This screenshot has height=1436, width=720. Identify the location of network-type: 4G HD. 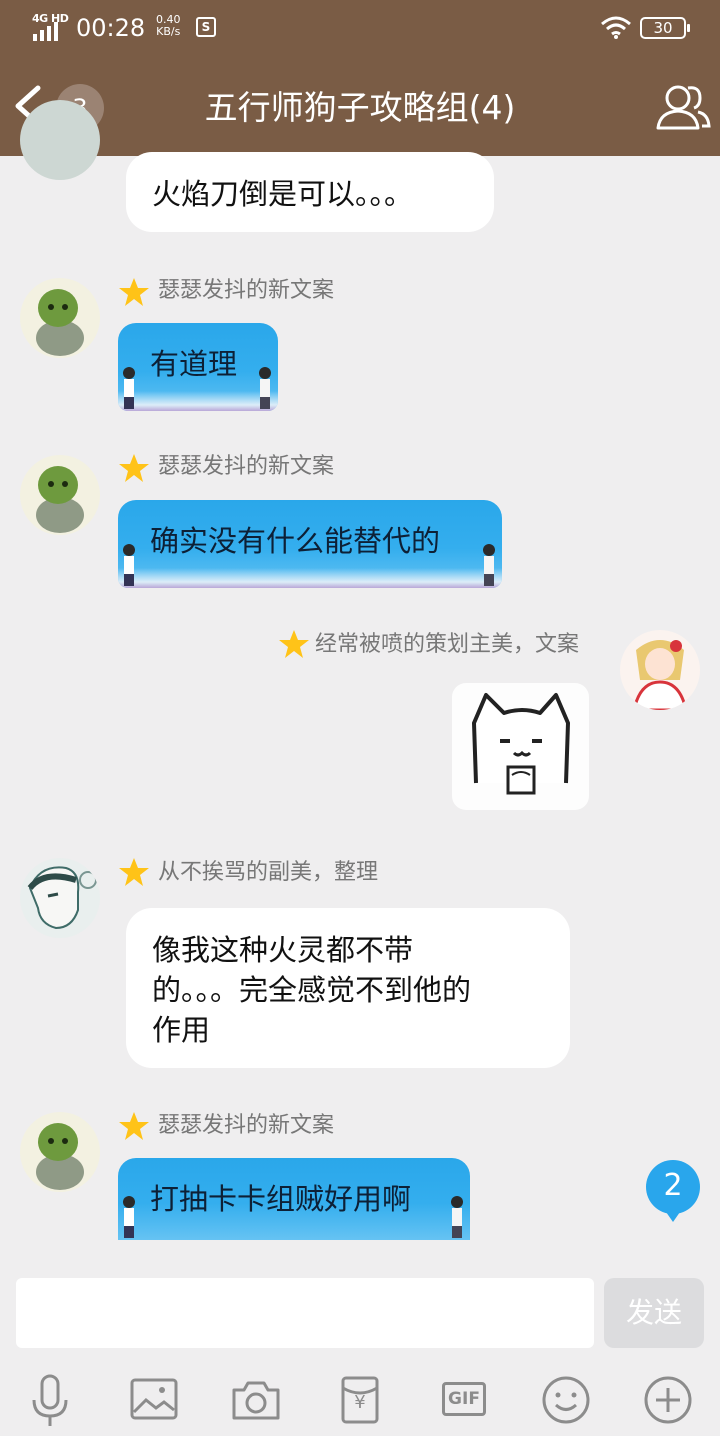
(50, 18).